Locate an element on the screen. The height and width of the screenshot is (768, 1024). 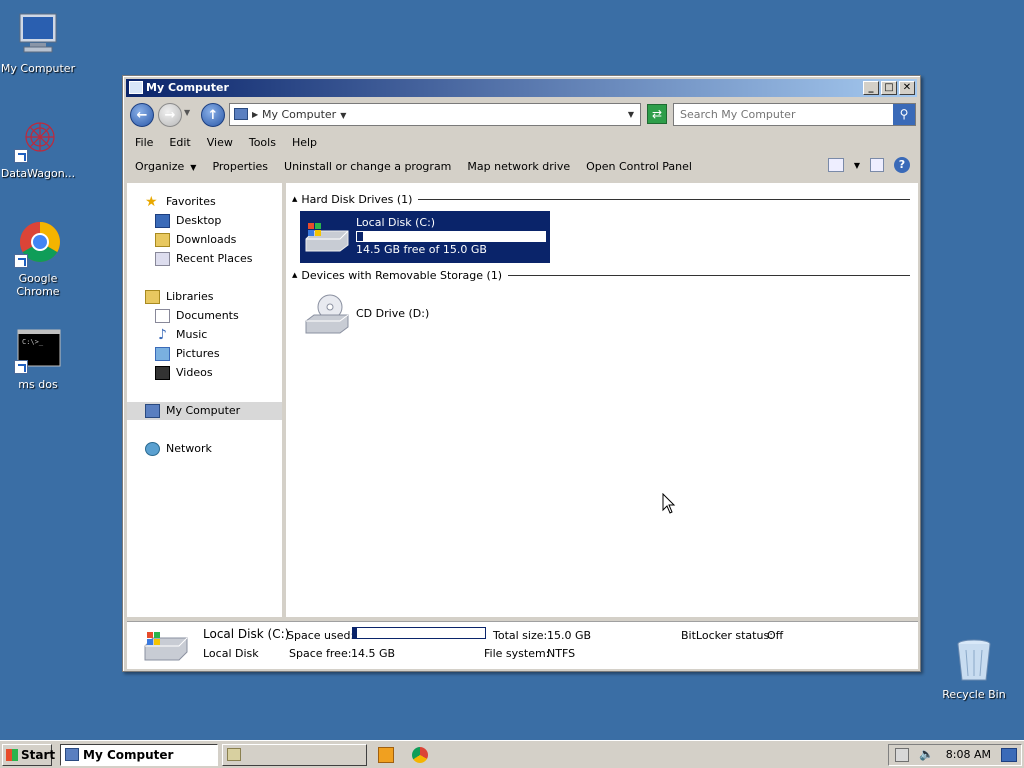
drive-name: CD Drive (D:) is located at coordinates (393, 313).